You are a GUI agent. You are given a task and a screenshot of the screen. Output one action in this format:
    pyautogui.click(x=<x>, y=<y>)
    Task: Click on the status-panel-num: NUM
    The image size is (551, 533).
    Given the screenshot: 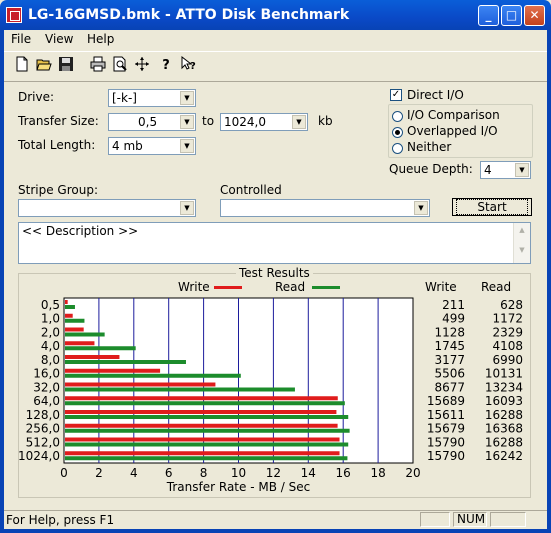 What is the action you would take?
    pyautogui.click(x=470, y=519)
    